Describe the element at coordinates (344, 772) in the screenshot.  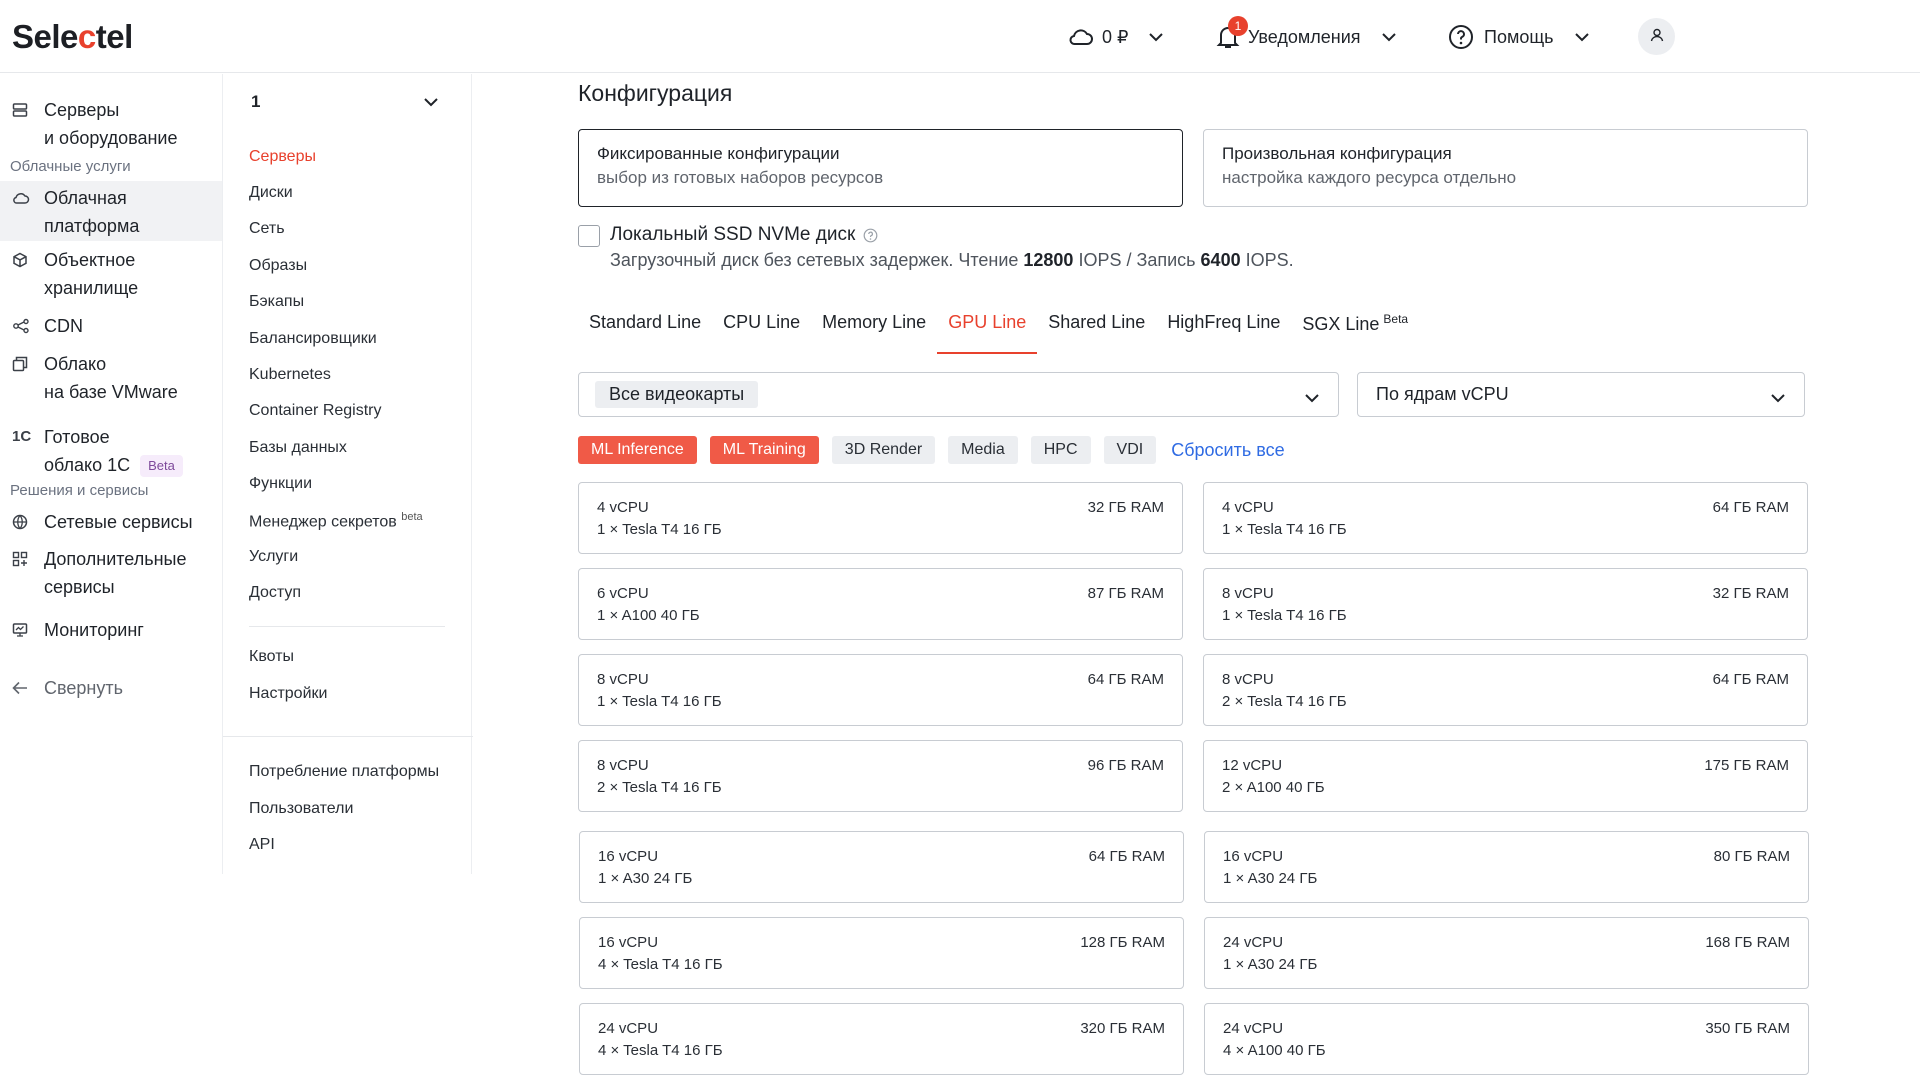
I see `panel-nav-platform-usage: Потребление платформы` at that location.